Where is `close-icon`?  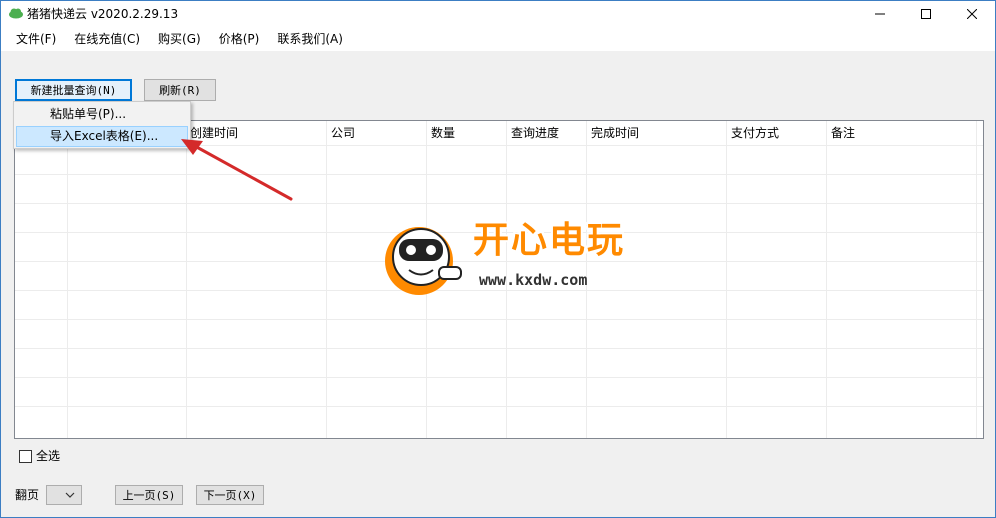
close-icon is located at coordinates (972, 14).